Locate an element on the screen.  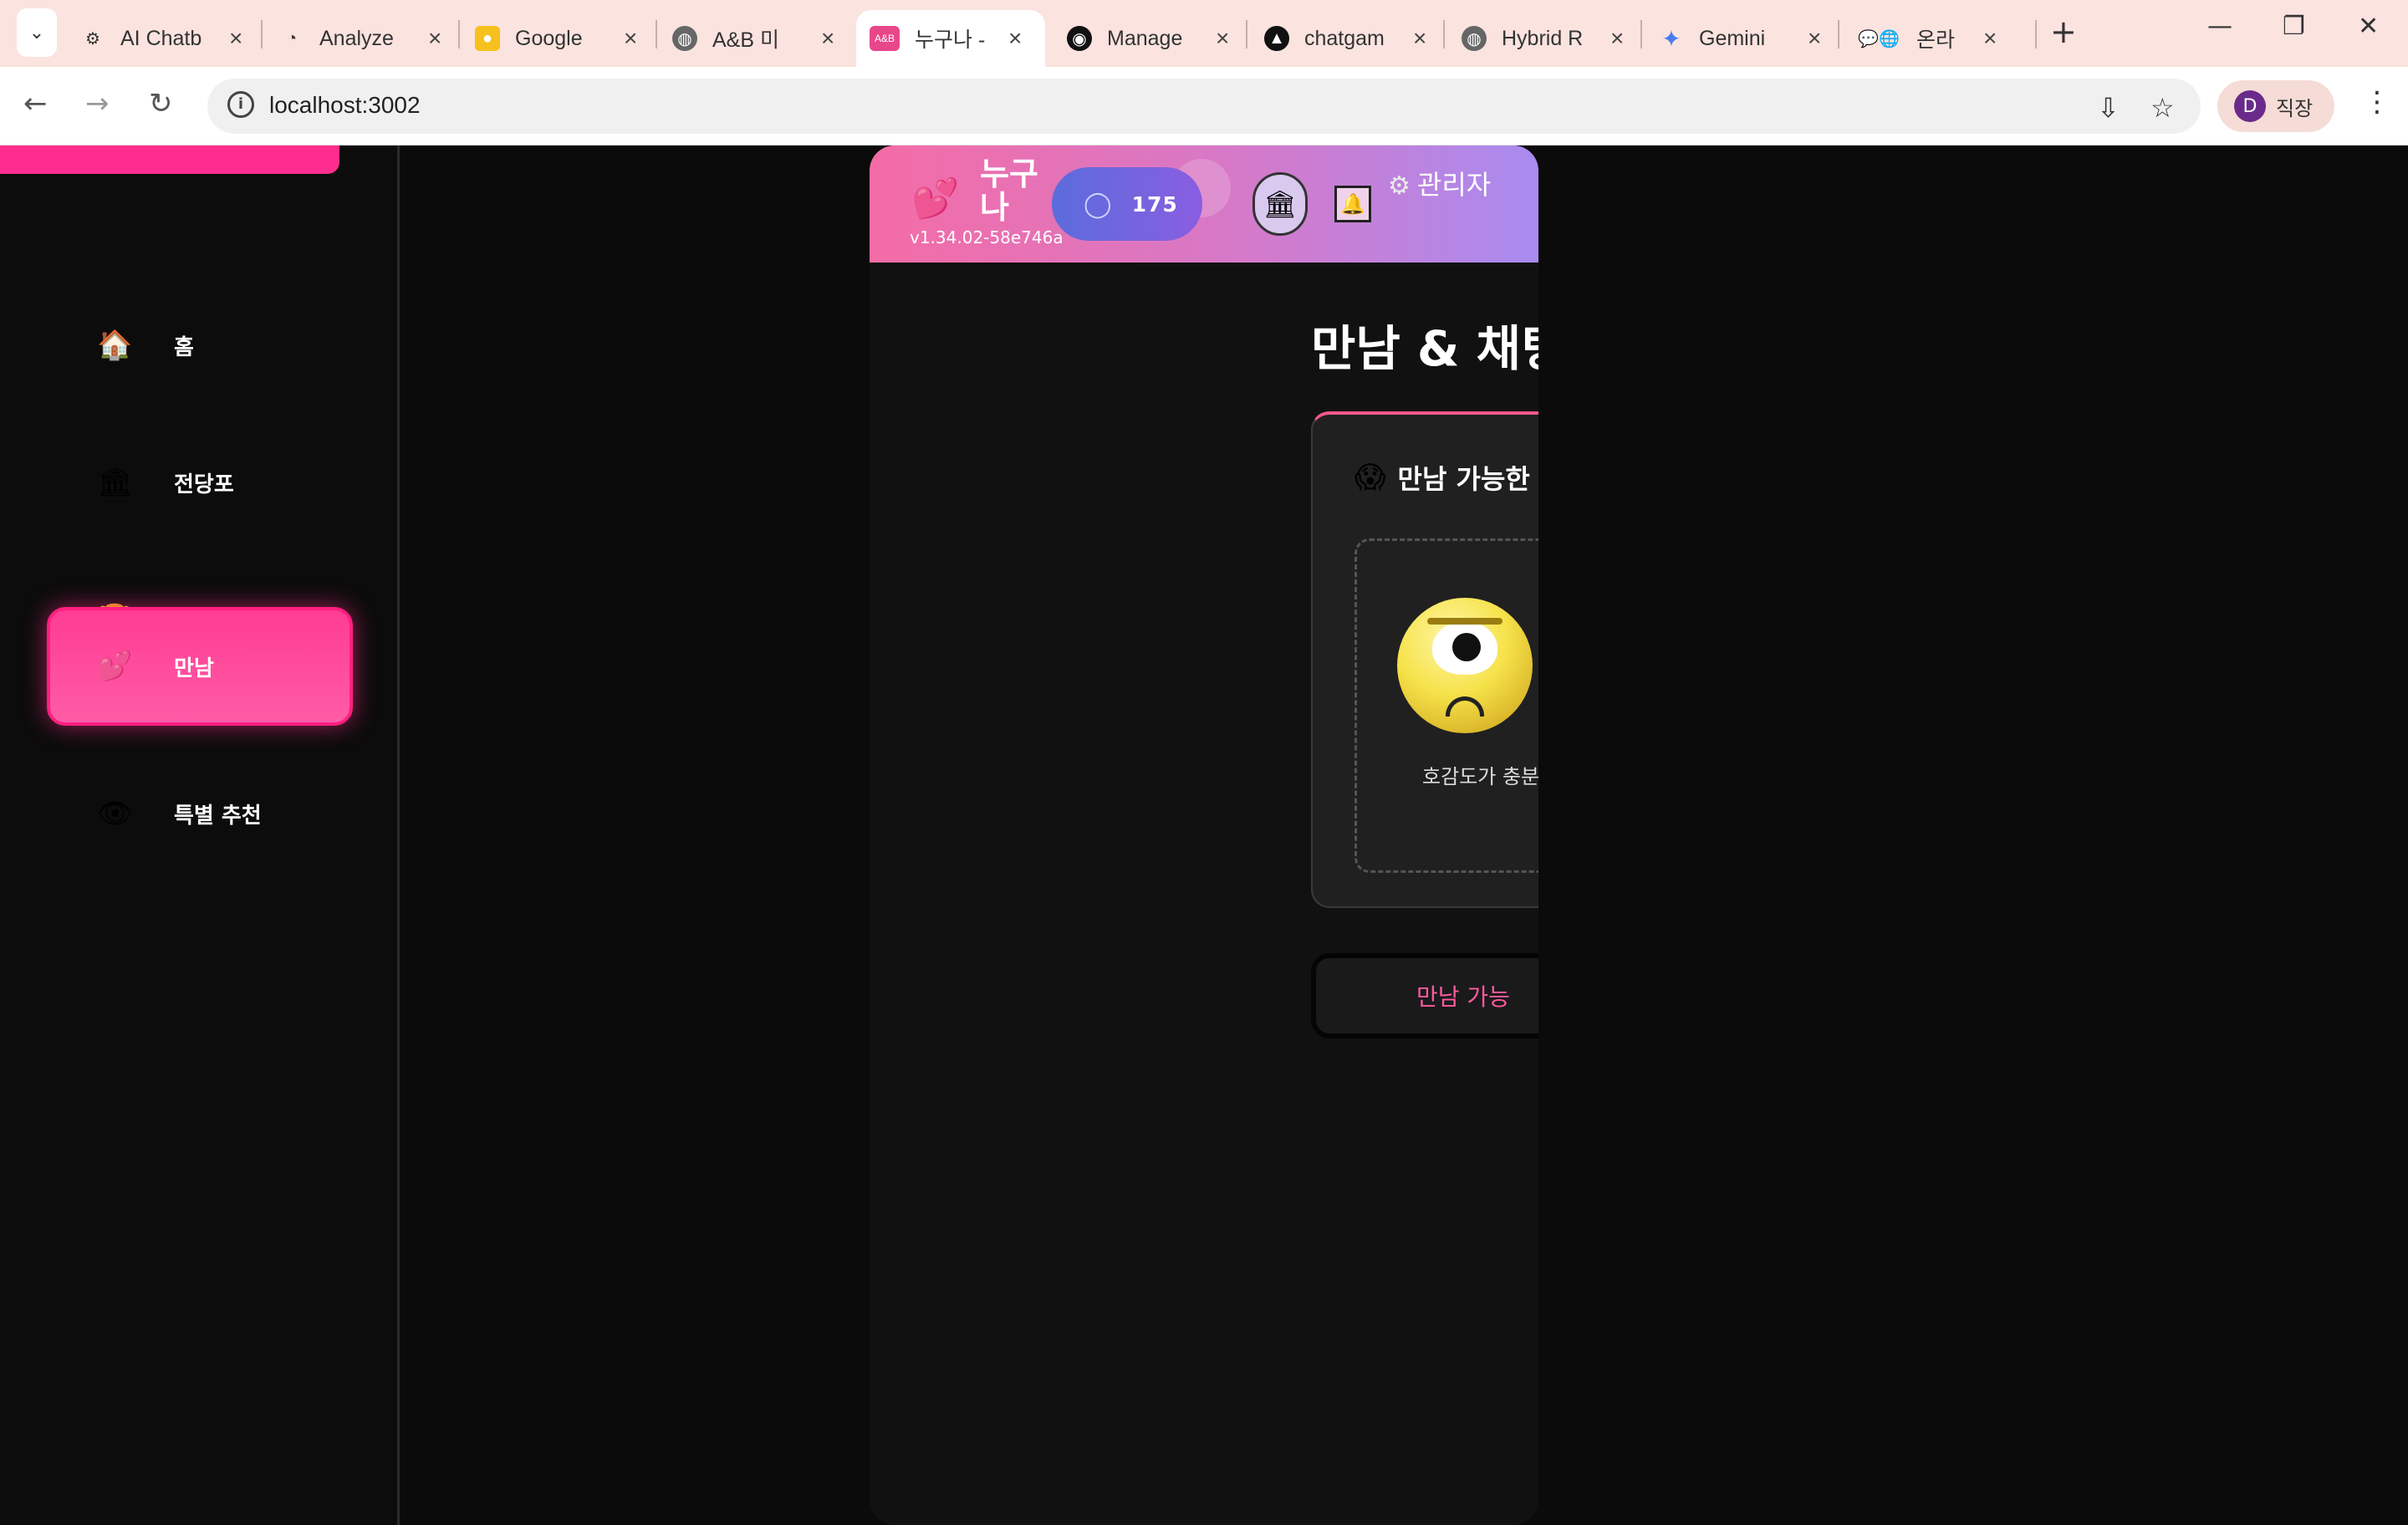
browser-tab: ✦ Gemini × is located at coordinates (1740, 38).